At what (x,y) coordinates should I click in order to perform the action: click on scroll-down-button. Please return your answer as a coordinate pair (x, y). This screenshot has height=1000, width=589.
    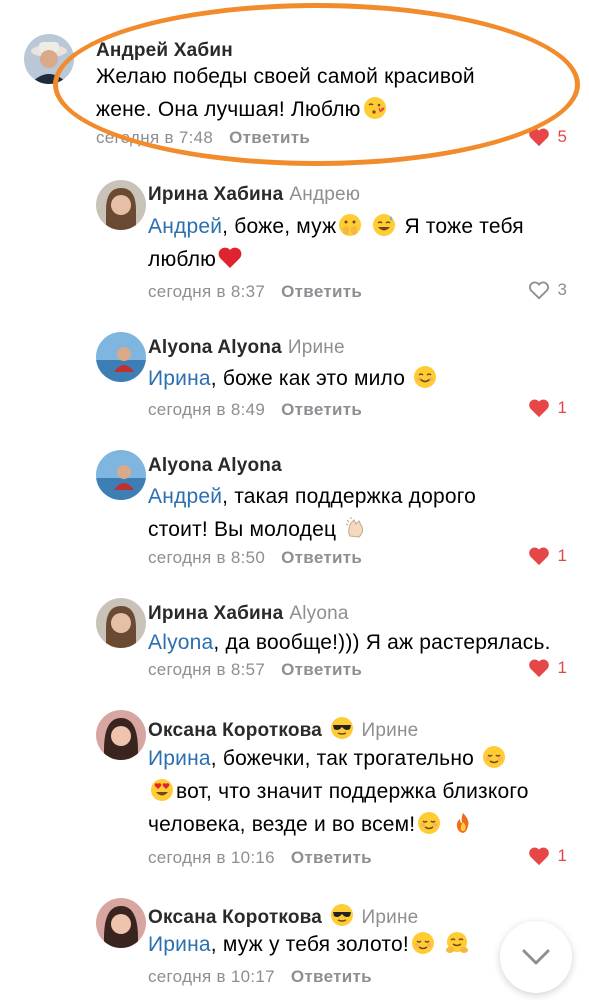
    Looking at the image, I should click on (536, 957).